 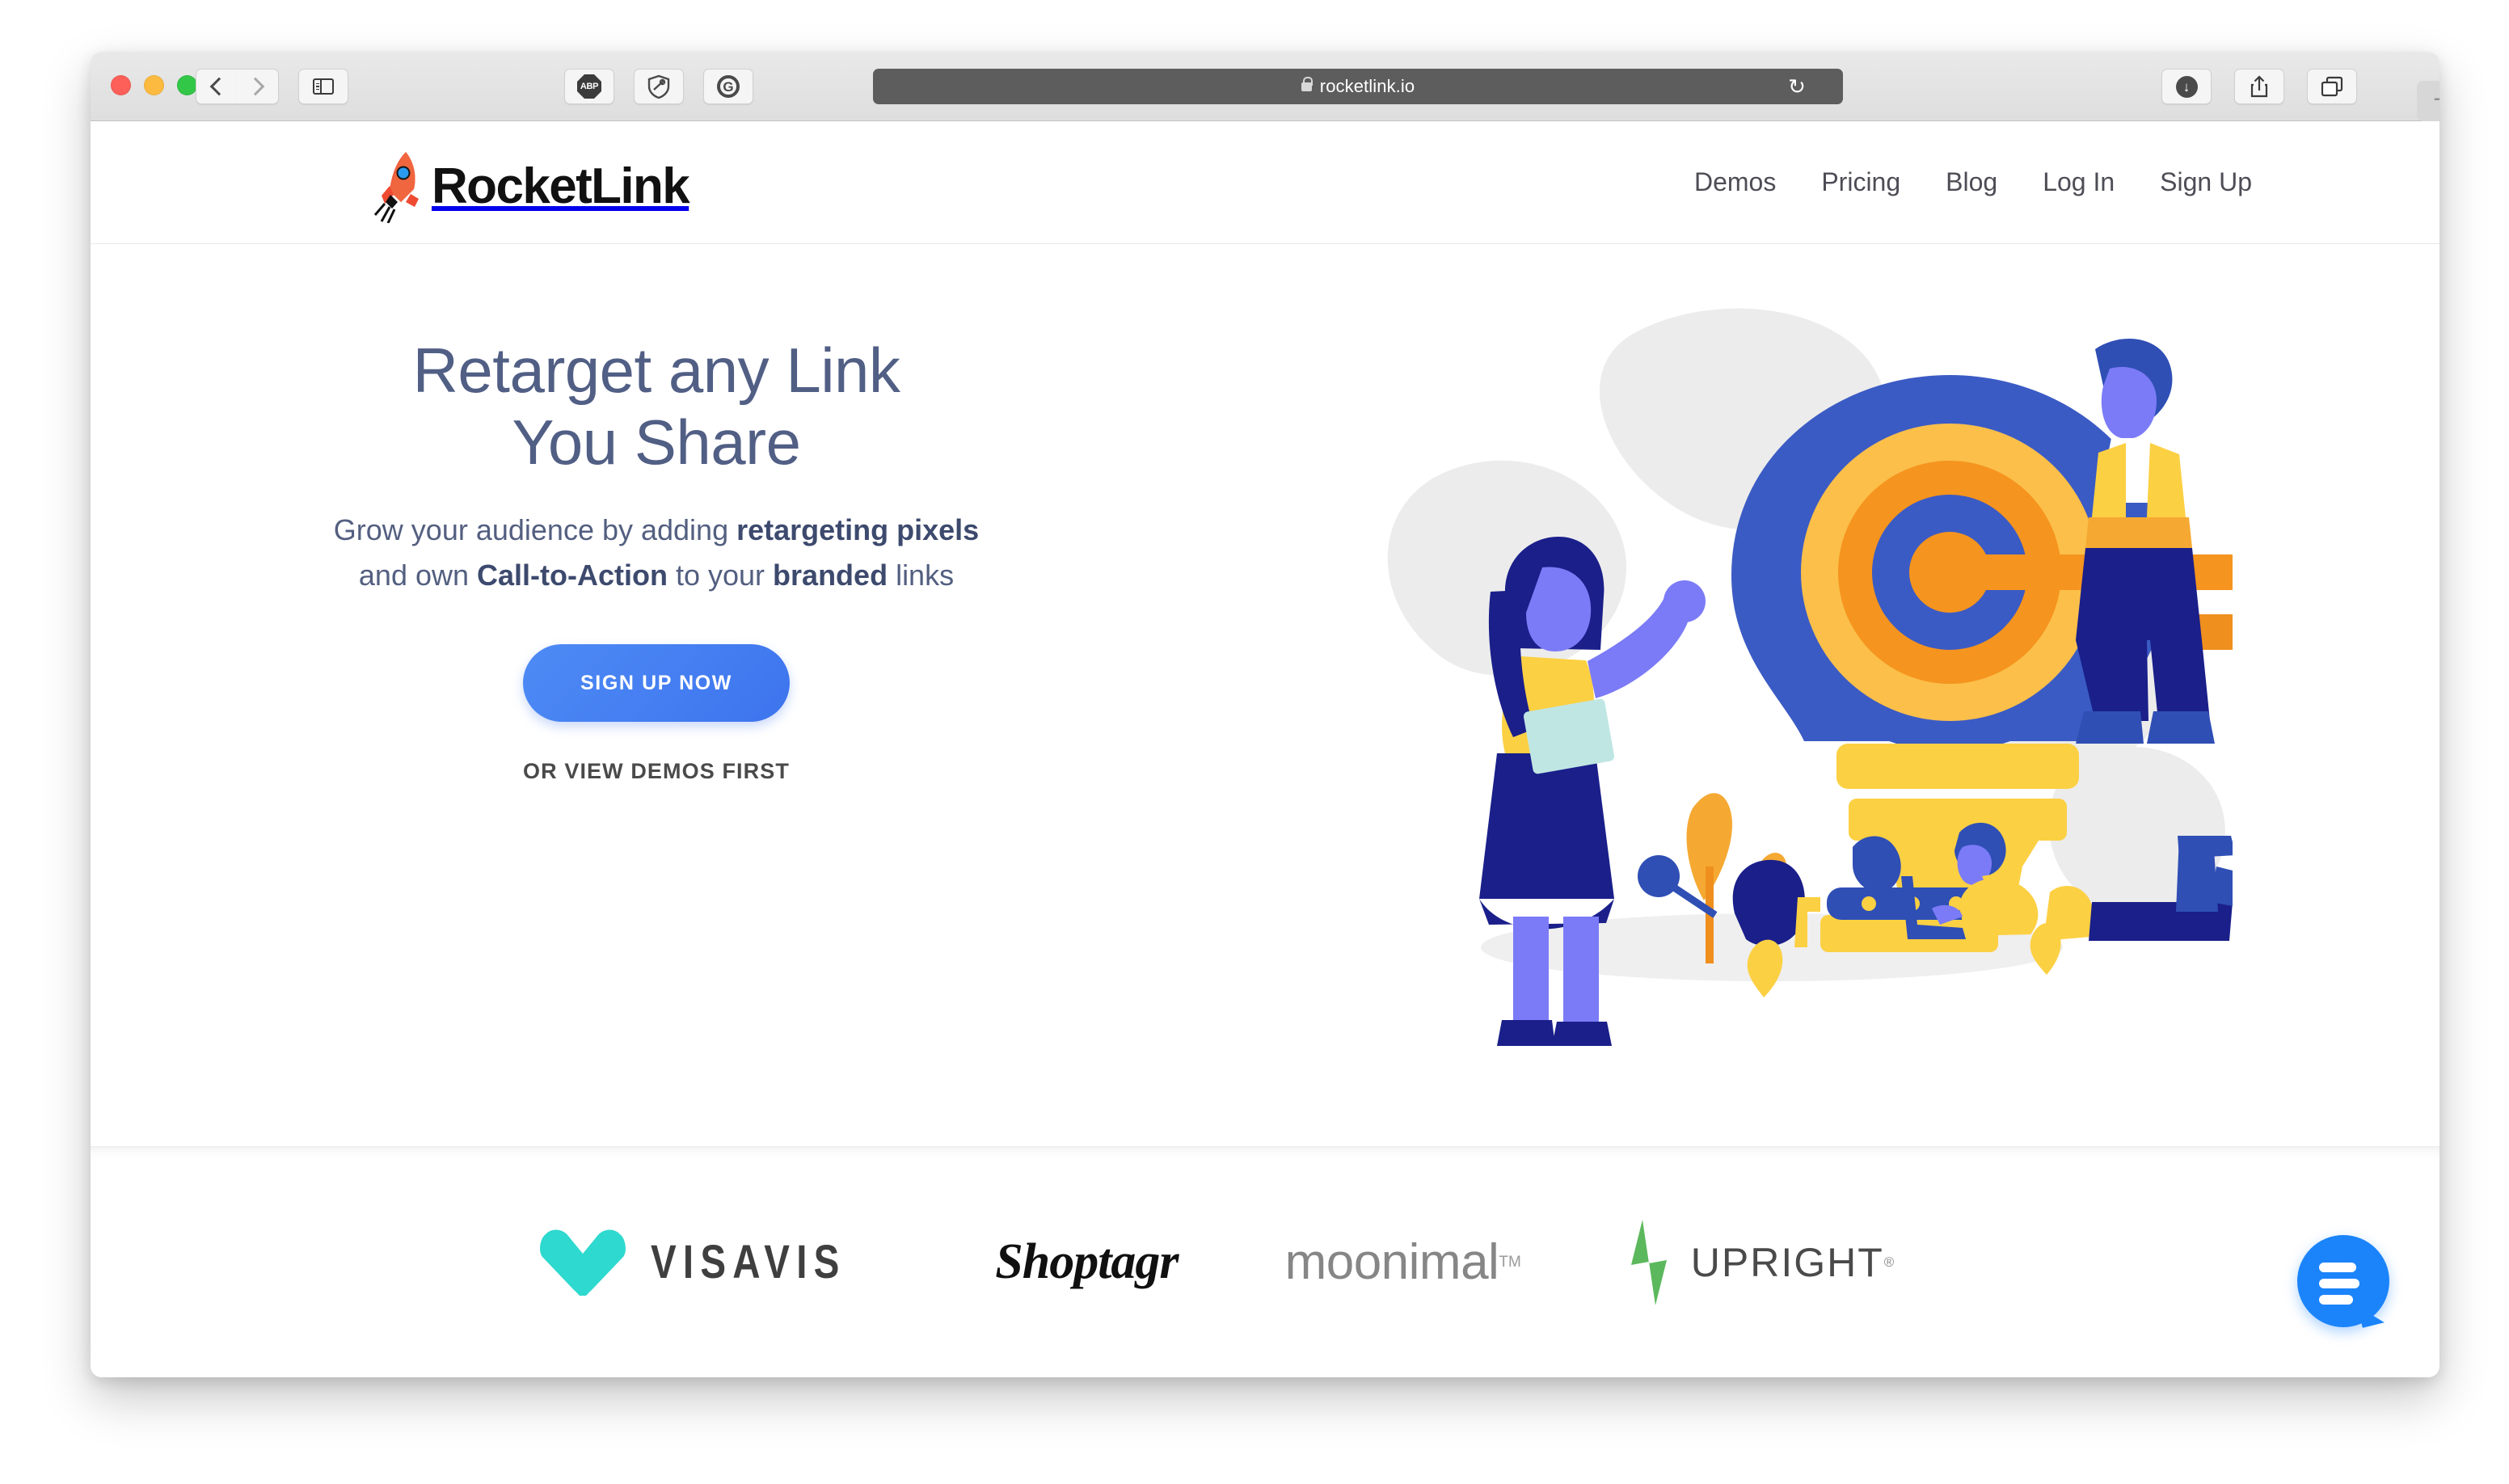 I want to click on nav-item-pricing: Pricing, so click(x=1861, y=182).